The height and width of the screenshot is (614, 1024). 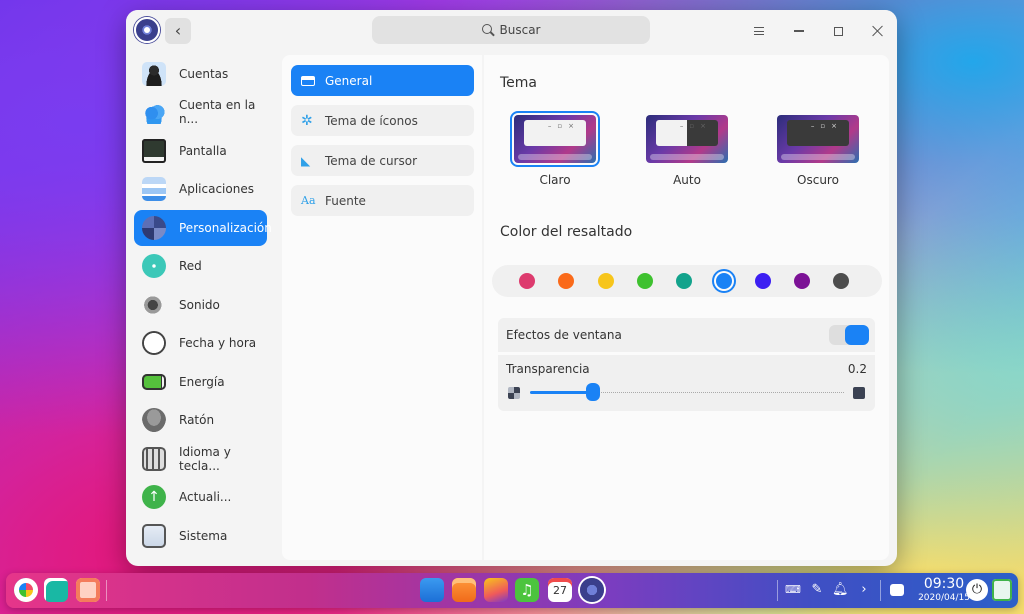 What do you see at coordinates (154, 497) in the screenshot?
I see `update-icon: ↑` at bounding box center [154, 497].